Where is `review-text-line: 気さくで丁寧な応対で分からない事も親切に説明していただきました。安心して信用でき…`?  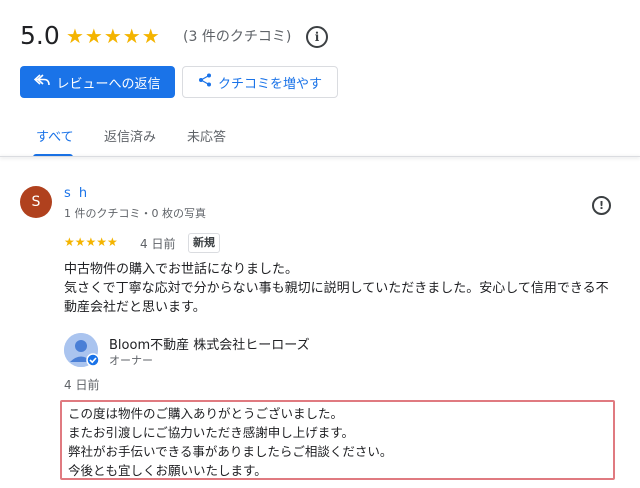
review-text-line: 気さくで丁寧な応対で分からない事も親切に説明していただきました。安心して信用でき… is located at coordinates (336, 288).